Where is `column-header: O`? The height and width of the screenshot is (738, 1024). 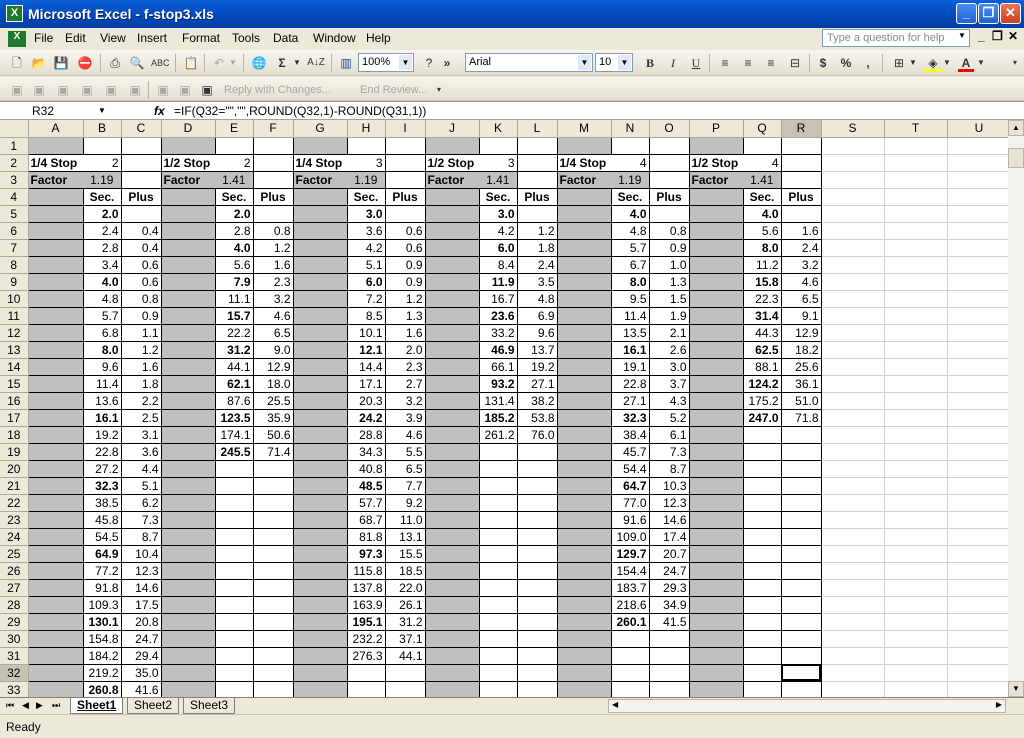
column-header: O is located at coordinates (669, 129).